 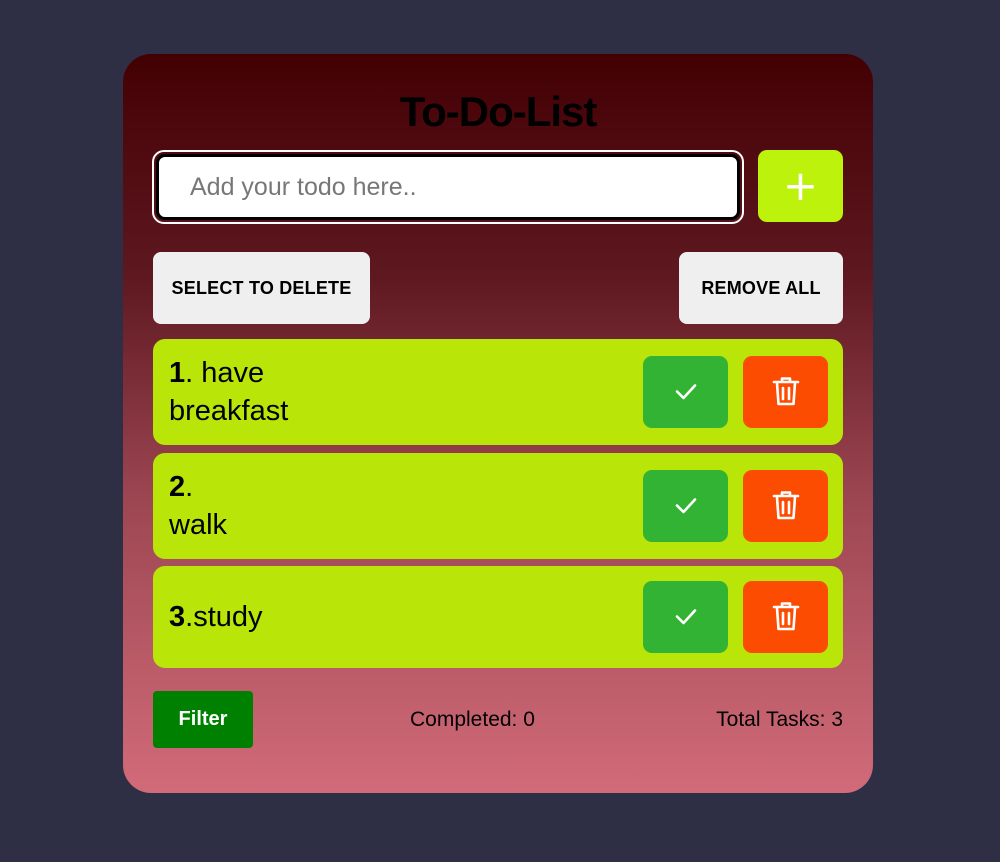 What do you see at coordinates (177, 617) in the screenshot?
I see `todo-item-number: 3` at bounding box center [177, 617].